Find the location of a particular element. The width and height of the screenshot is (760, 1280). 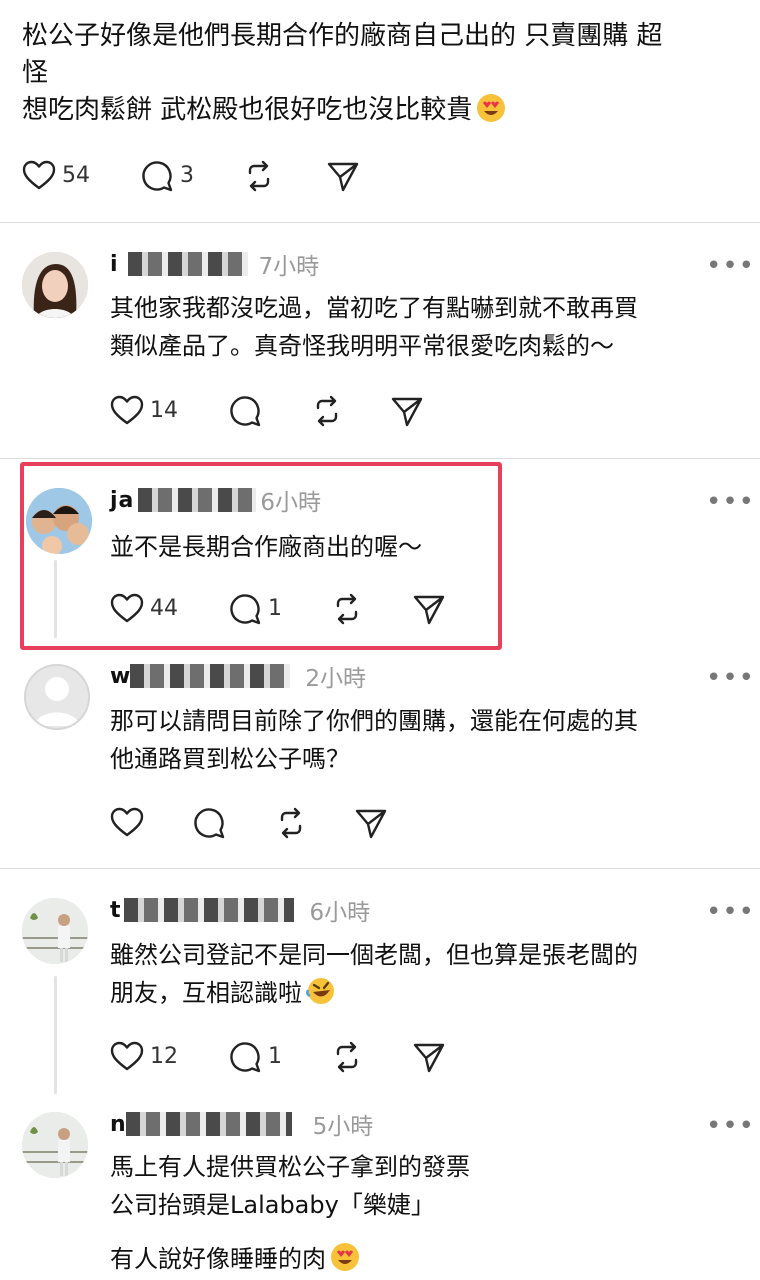

comment-button: 1 is located at coordinates (255, 1057).